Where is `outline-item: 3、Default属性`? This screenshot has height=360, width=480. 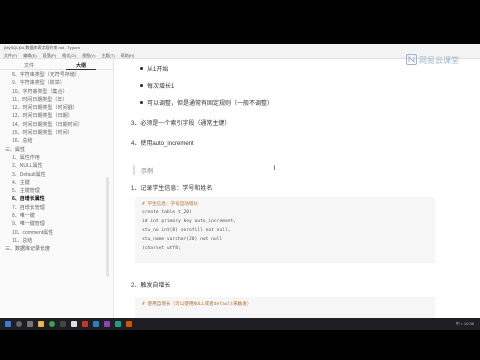
outline-item: 3、Default属性 is located at coordinates (56, 175).